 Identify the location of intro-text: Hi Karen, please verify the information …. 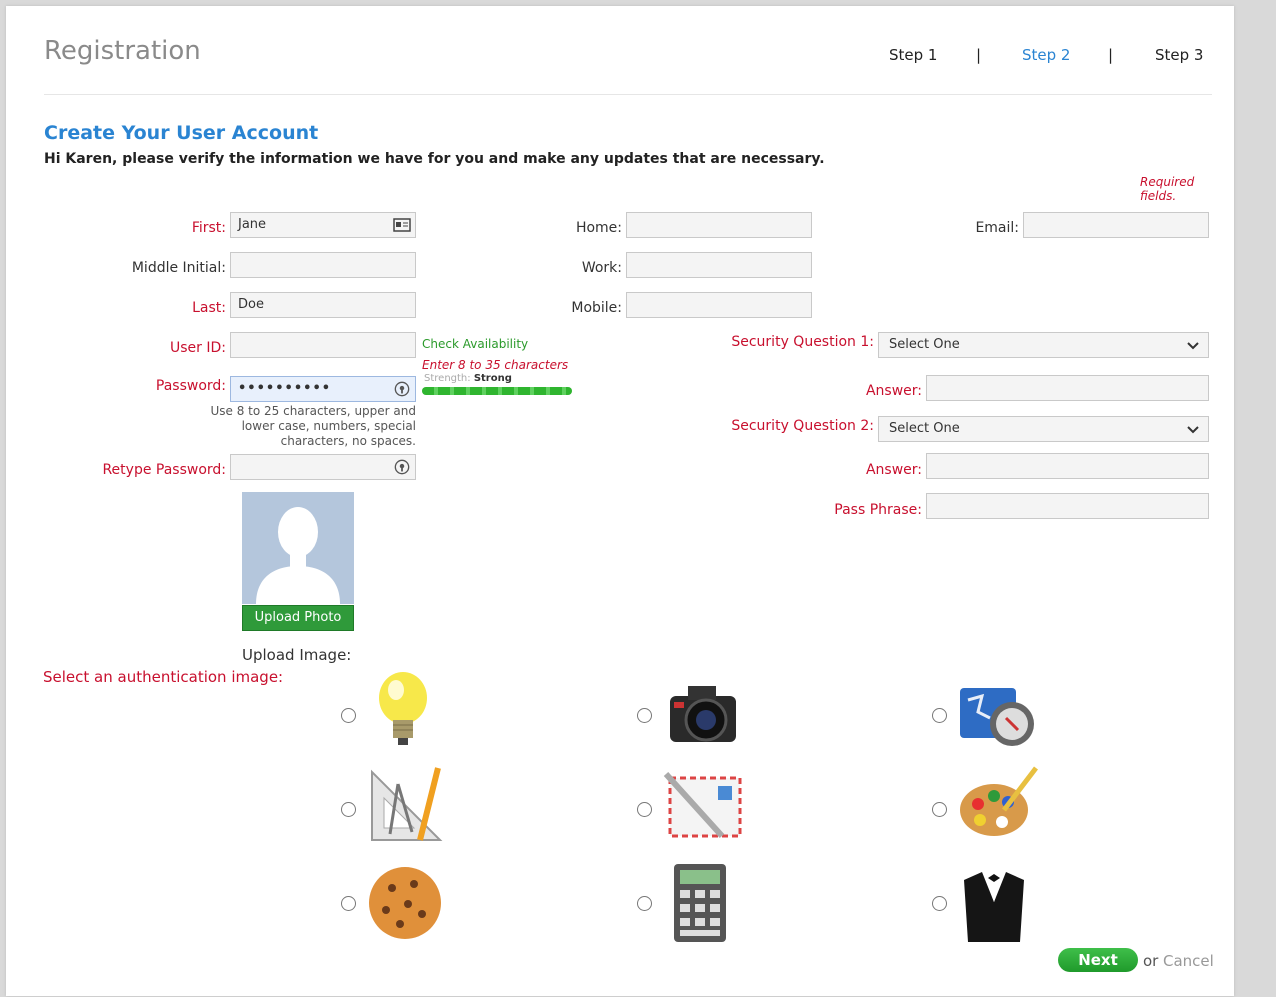
(434, 159).